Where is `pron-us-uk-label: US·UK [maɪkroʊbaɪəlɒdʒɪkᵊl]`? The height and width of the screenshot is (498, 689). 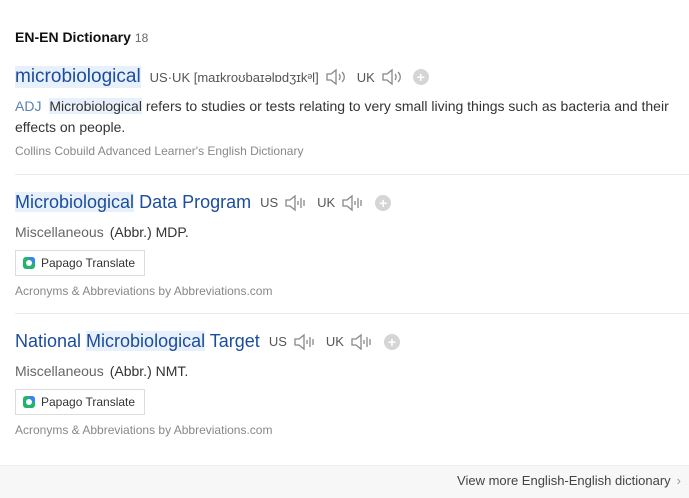 pron-us-uk-label: US·UK [maɪkroʊbaɪəlɒdʒɪkᵊl] is located at coordinates (234, 77).